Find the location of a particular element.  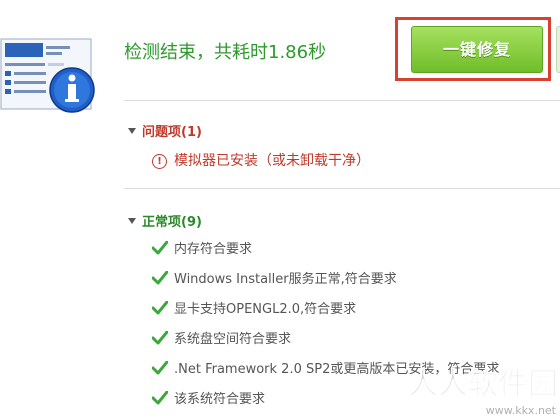

list-item-label: 该系统符合要求 is located at coordinates (220, 399).